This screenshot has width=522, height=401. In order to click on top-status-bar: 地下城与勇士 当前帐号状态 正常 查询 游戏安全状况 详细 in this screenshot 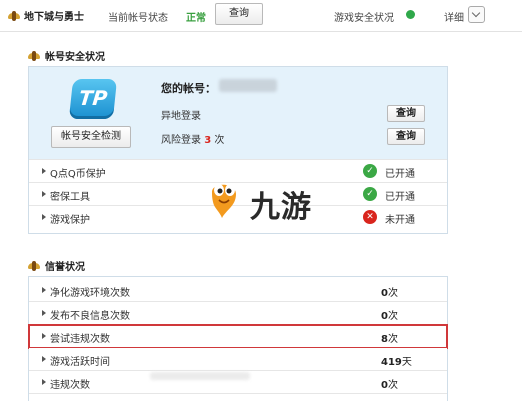, I will do `click(261, 16)`.